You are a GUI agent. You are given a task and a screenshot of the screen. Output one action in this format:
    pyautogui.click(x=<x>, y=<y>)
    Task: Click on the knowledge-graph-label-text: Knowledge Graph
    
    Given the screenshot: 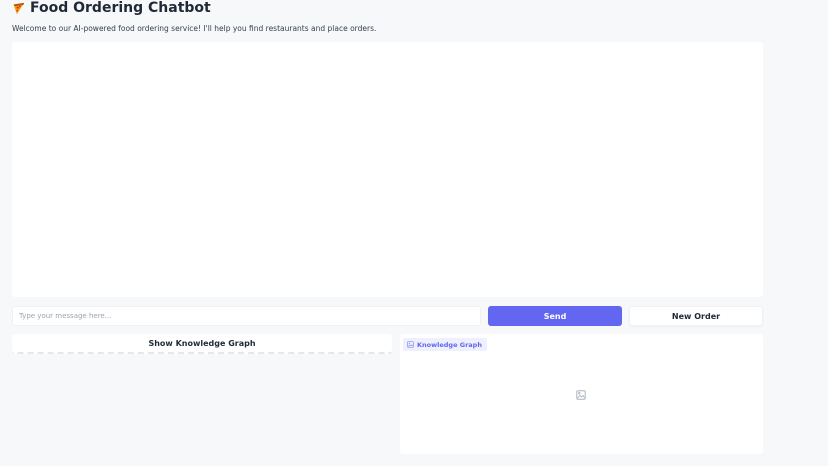 What is the action you would take?
    pyautogui.click(x=449, y=344)
    